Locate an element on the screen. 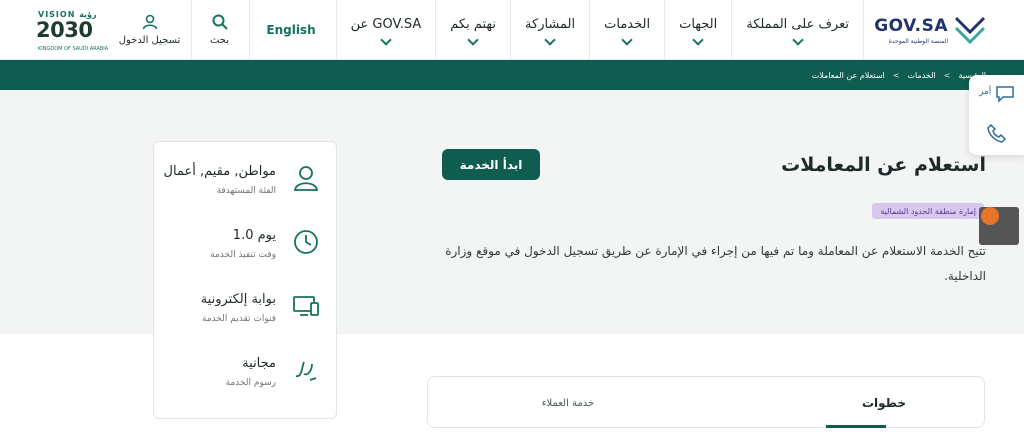 This screenshot has height=441, width=1024. detail-duration: 1.0 يوم وقت تنفيذ الخدمة is located at coordinates (246, 243).